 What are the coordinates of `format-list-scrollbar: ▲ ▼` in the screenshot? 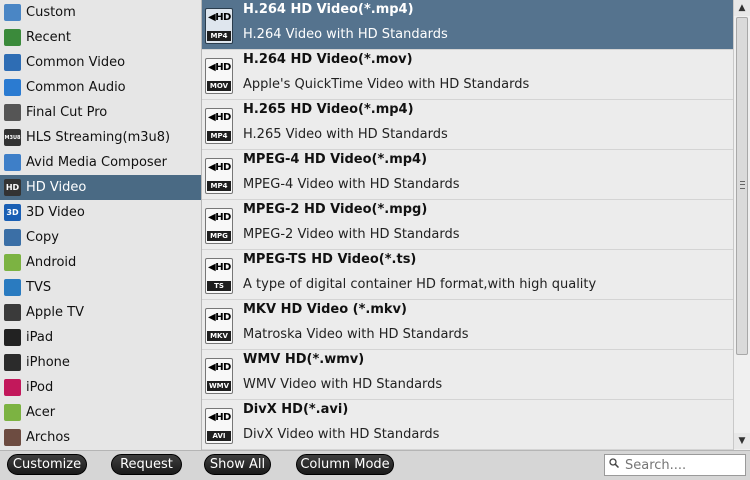 It's located at (741, 225).